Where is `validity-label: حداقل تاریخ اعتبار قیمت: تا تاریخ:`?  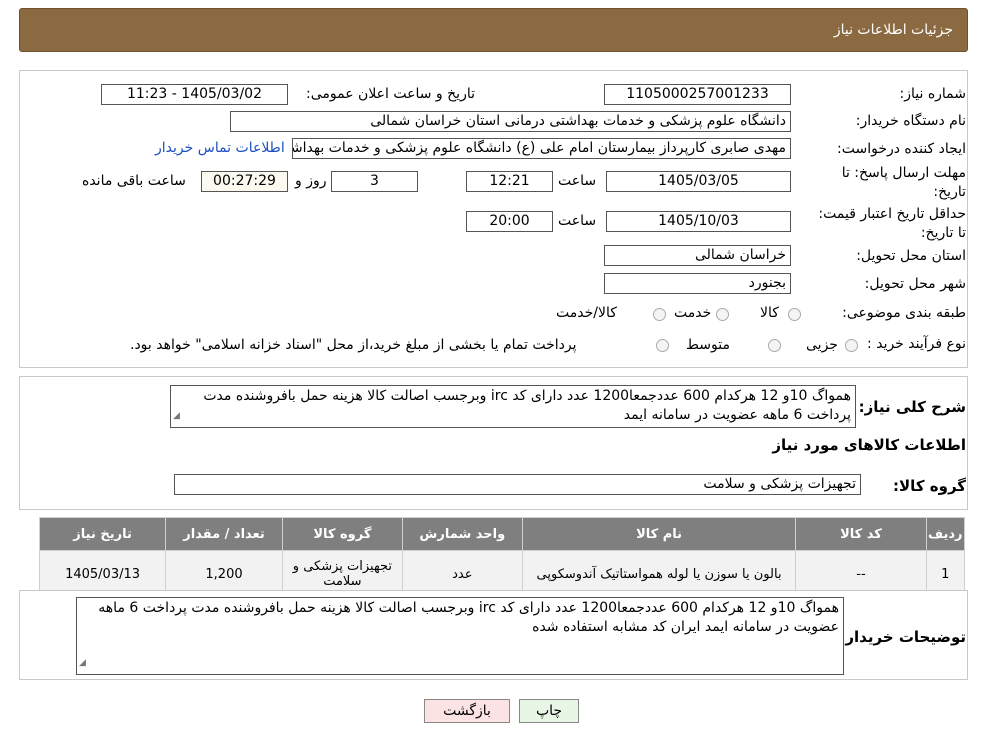 validity-label: حداقل تاریخ اعتبار قیمت: تا تاریخ: is located at coordinates (892, 223).